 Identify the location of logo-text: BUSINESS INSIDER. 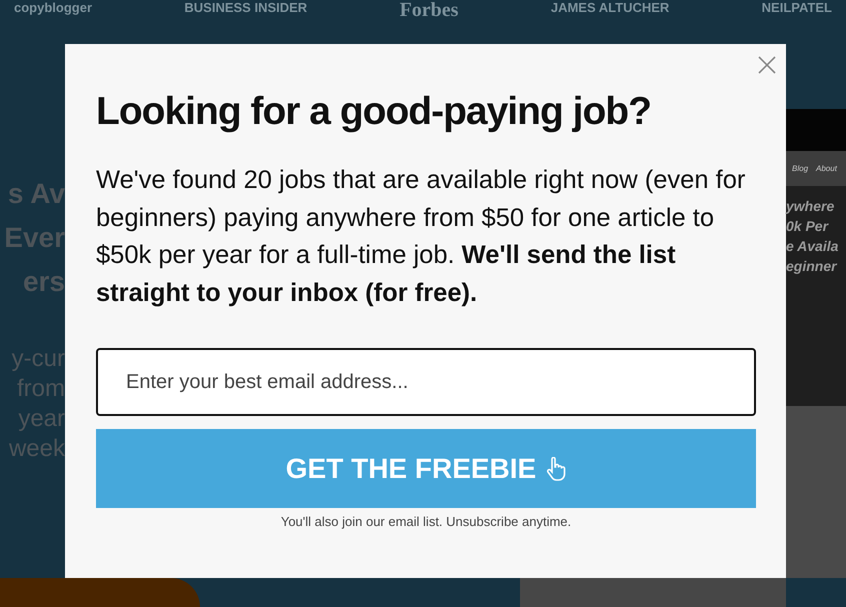
(246, 8).